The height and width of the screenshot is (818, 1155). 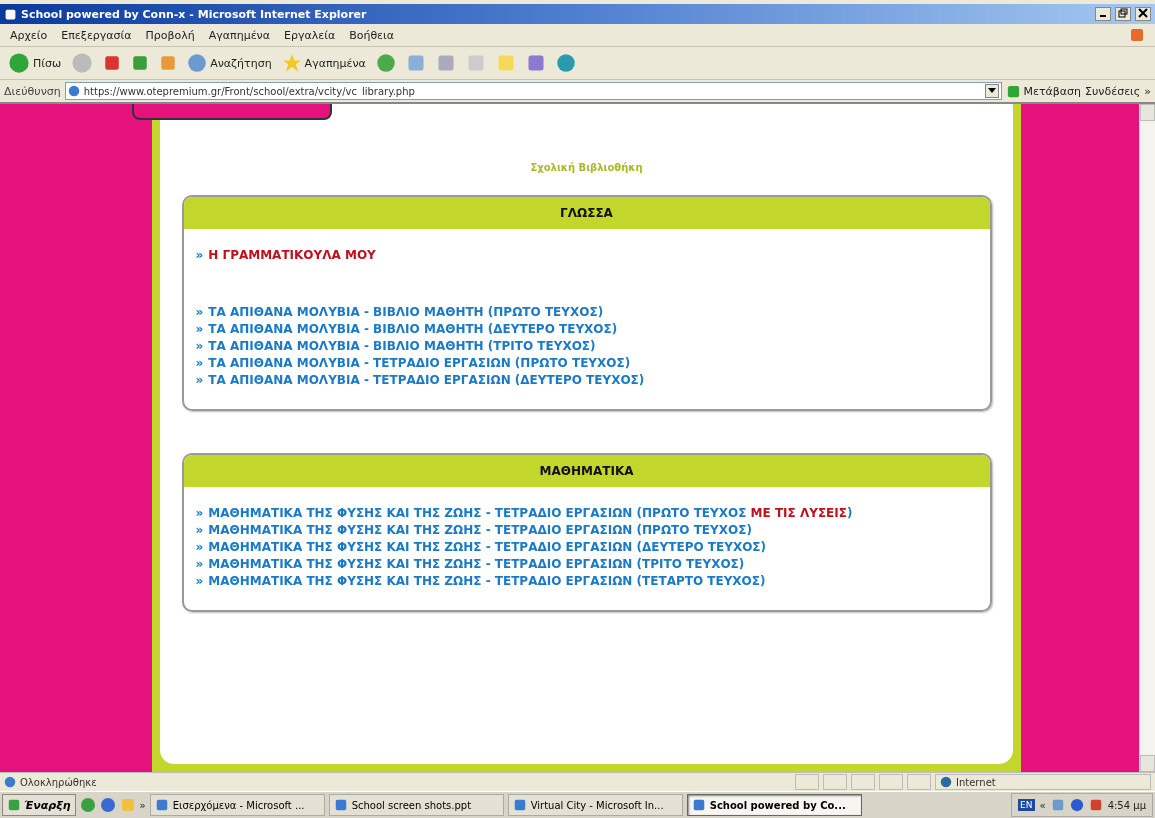 What do you see at coordinates (533, 91) in the screenshot?
I see `address-bar-field: https://www.otepremium.gr/Front/school/extra/vcity/vc_library.php` at bounding box center [533, 91].